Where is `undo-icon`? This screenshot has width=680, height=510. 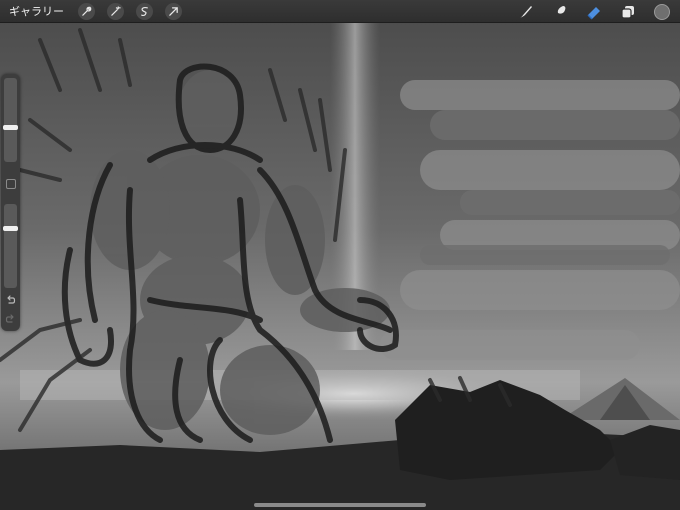
undo-icon is located at coordinates (10, 299).